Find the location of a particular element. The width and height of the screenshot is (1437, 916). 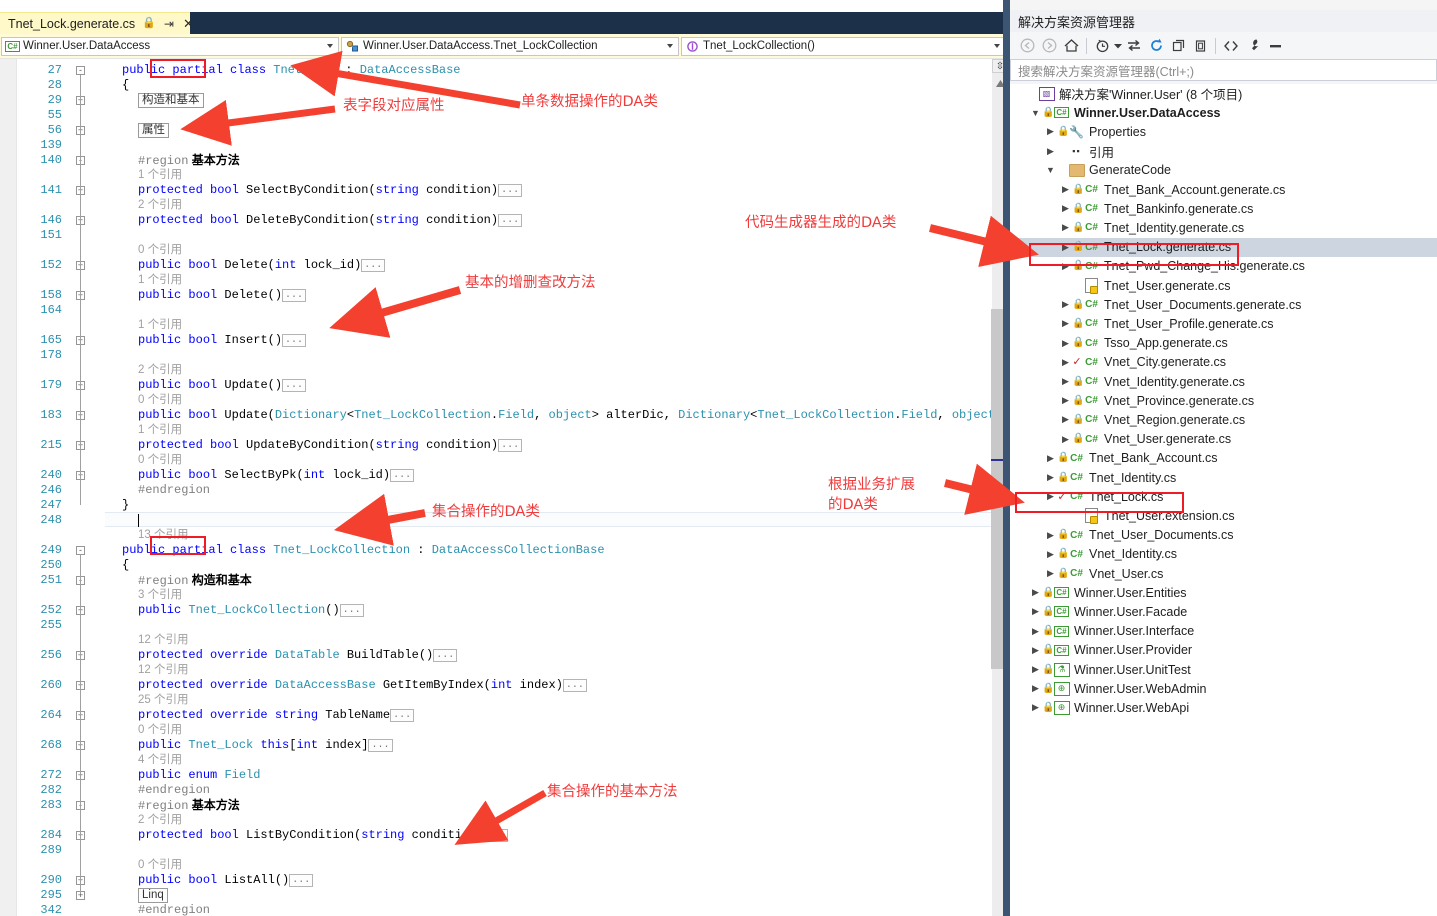

tree-item: ▶ 🔒 ⚗ Winner.User.UnitTest is located at coordinates (1223, 669).